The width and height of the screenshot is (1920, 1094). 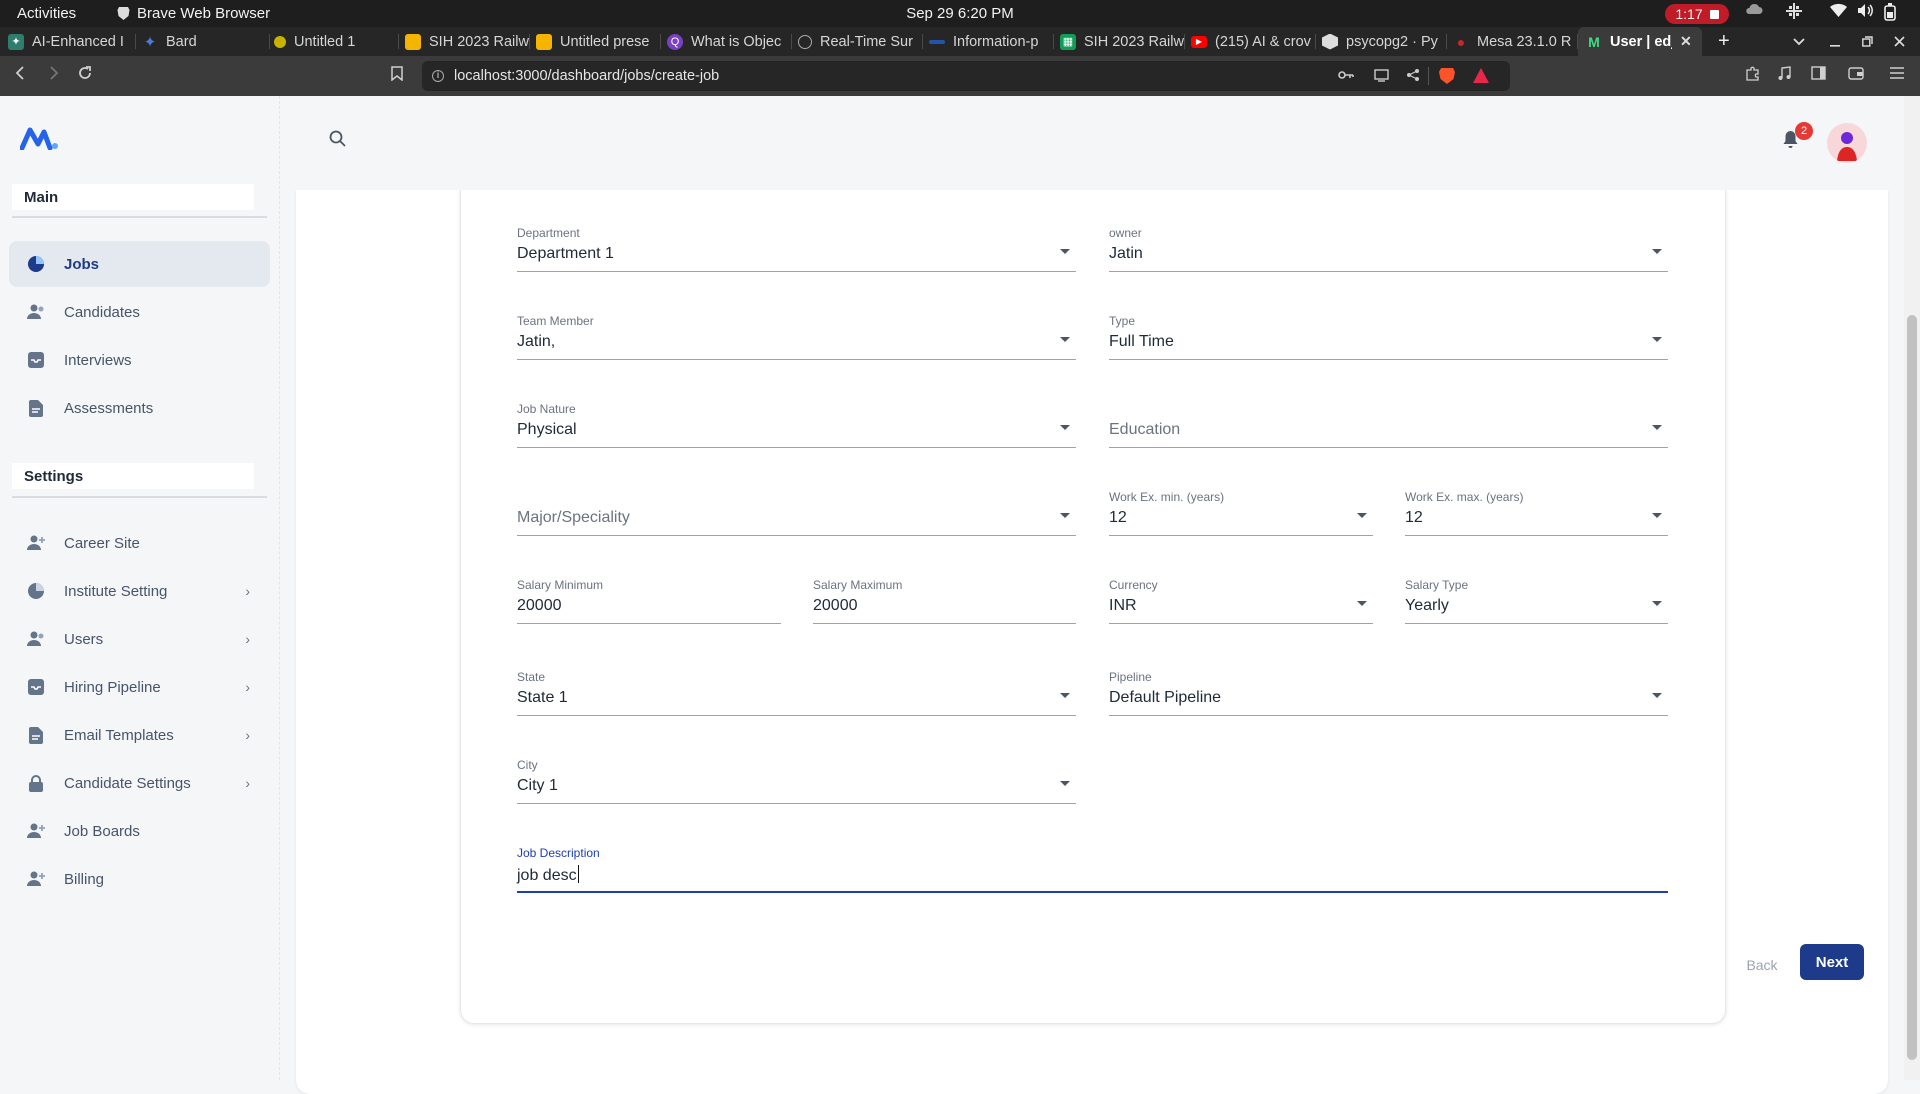 I want to click on sidebar-item-users: Users ›, so click(x=139, y=639).